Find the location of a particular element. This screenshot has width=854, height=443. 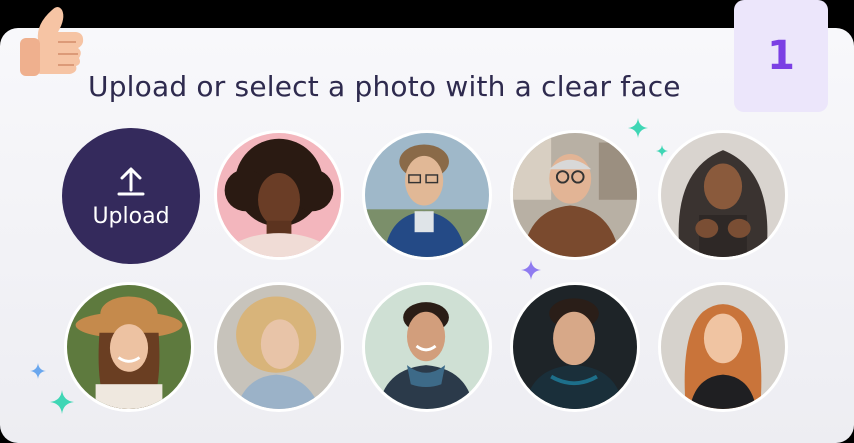

step-number-badge: 1 is located at coordinates (781, 56).